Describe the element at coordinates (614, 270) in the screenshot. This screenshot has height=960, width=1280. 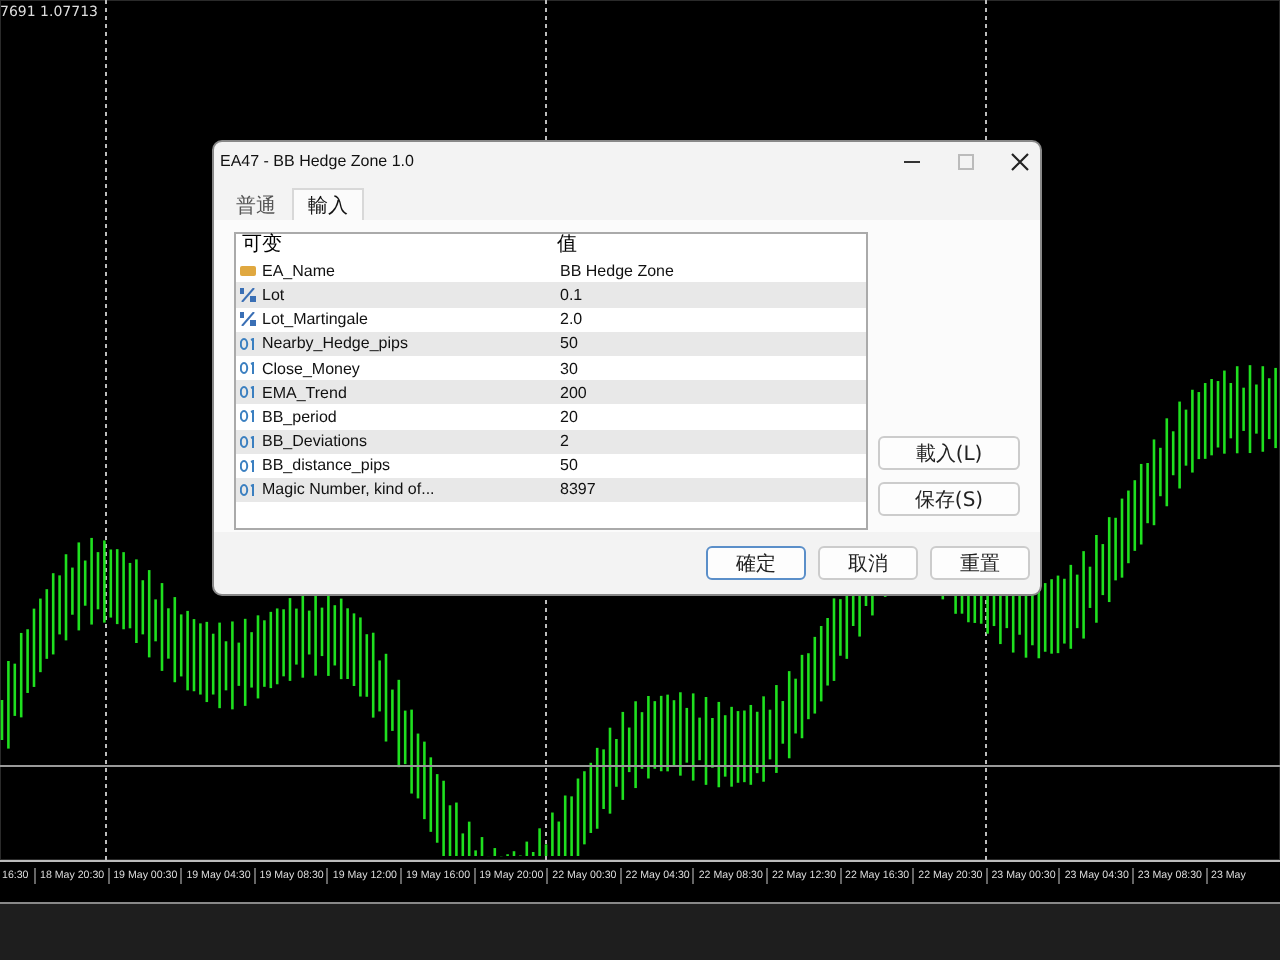
I see `parameter-value: BB Hedge Zone` at that location.